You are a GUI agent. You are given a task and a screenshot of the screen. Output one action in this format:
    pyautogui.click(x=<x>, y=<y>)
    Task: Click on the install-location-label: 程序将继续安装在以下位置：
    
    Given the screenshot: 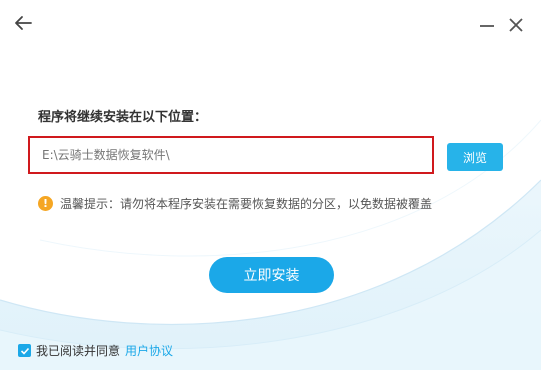 What is the action you would take?
    pyautogui.click(x=123, y=117)
    